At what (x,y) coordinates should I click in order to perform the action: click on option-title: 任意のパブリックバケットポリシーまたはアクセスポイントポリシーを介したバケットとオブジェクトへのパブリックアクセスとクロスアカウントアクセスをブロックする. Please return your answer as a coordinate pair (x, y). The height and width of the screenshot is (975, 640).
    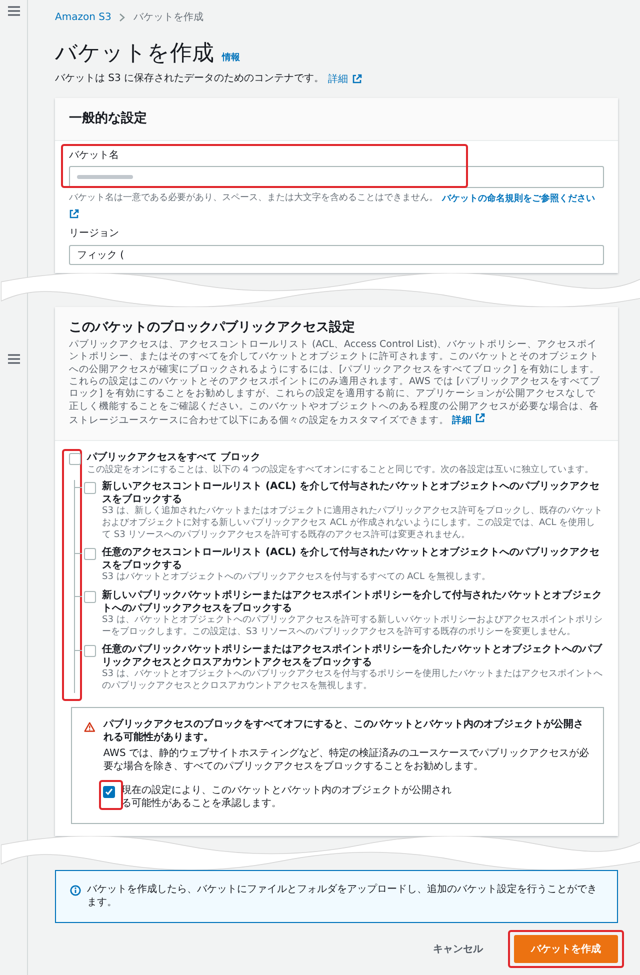
    Looking at the image, I should click on (353, 655).